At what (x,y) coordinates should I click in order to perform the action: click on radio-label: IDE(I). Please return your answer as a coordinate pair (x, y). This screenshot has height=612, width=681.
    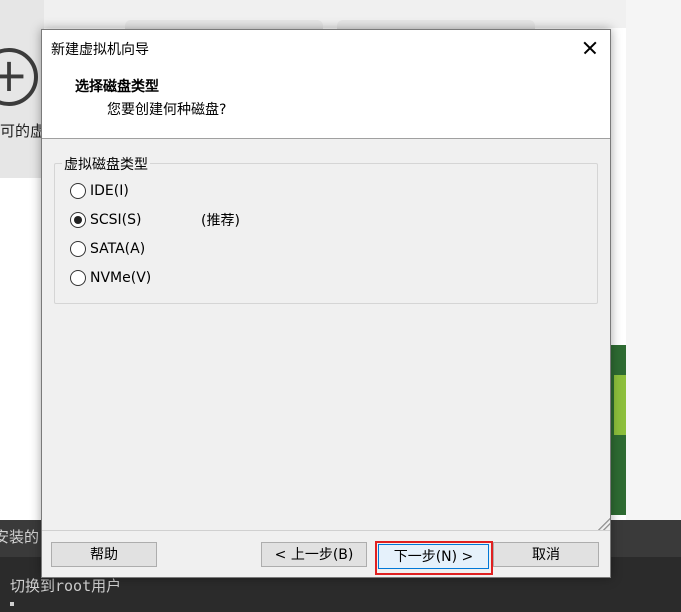
    Looking at the image, I should click on (109, 191).